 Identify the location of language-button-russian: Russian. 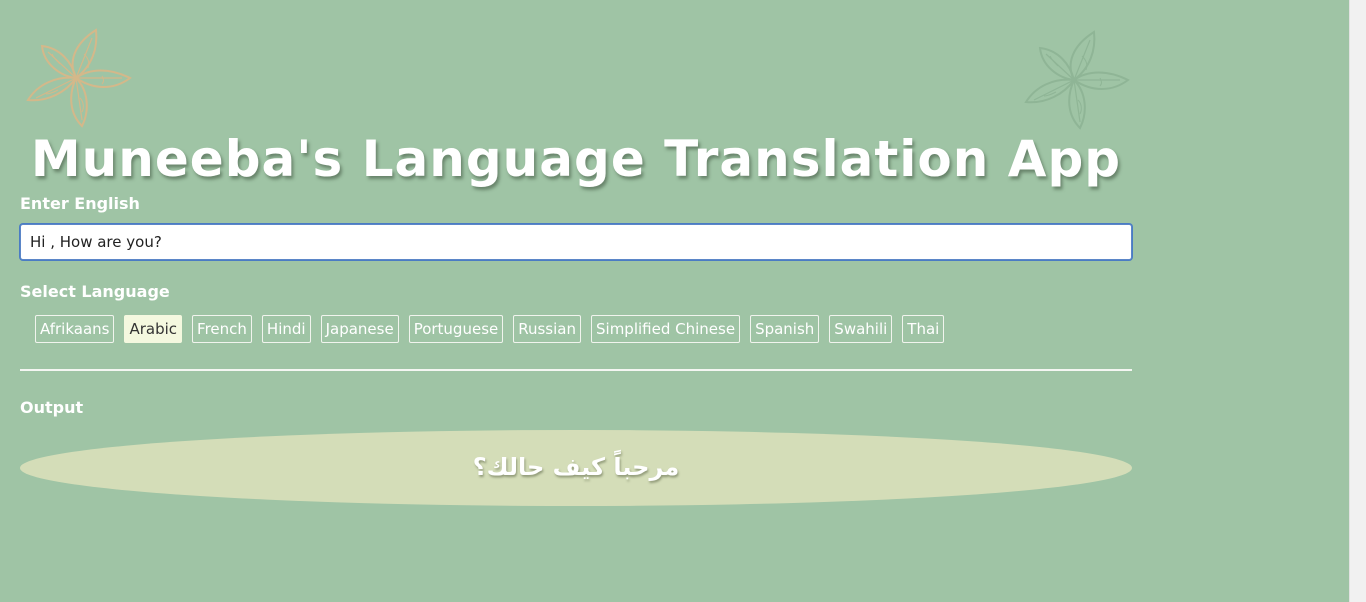
(547, 329).